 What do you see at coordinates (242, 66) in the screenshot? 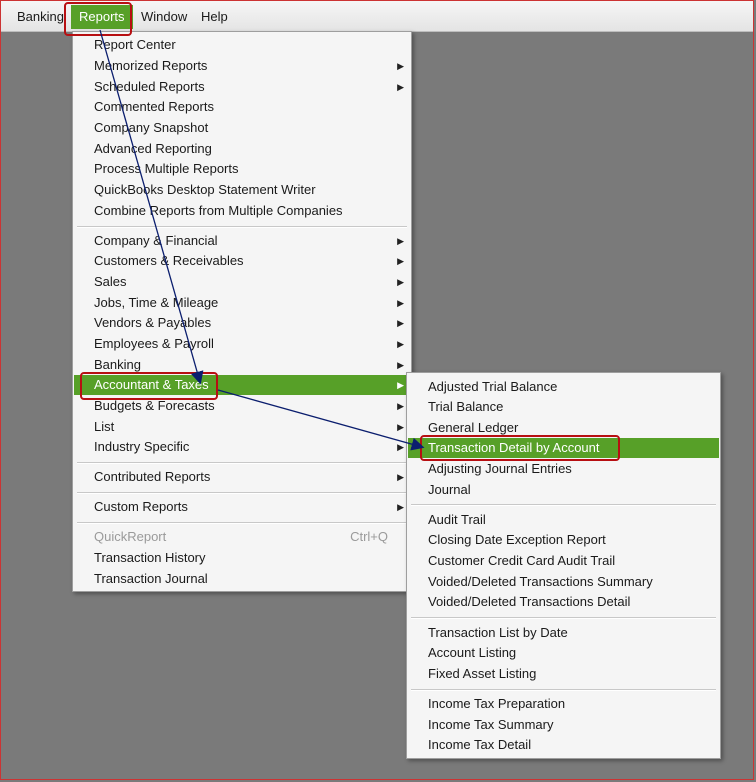
I see `menu-item-memorized-reports: Memorized Reports ▶` at bounding box center [242, 66].